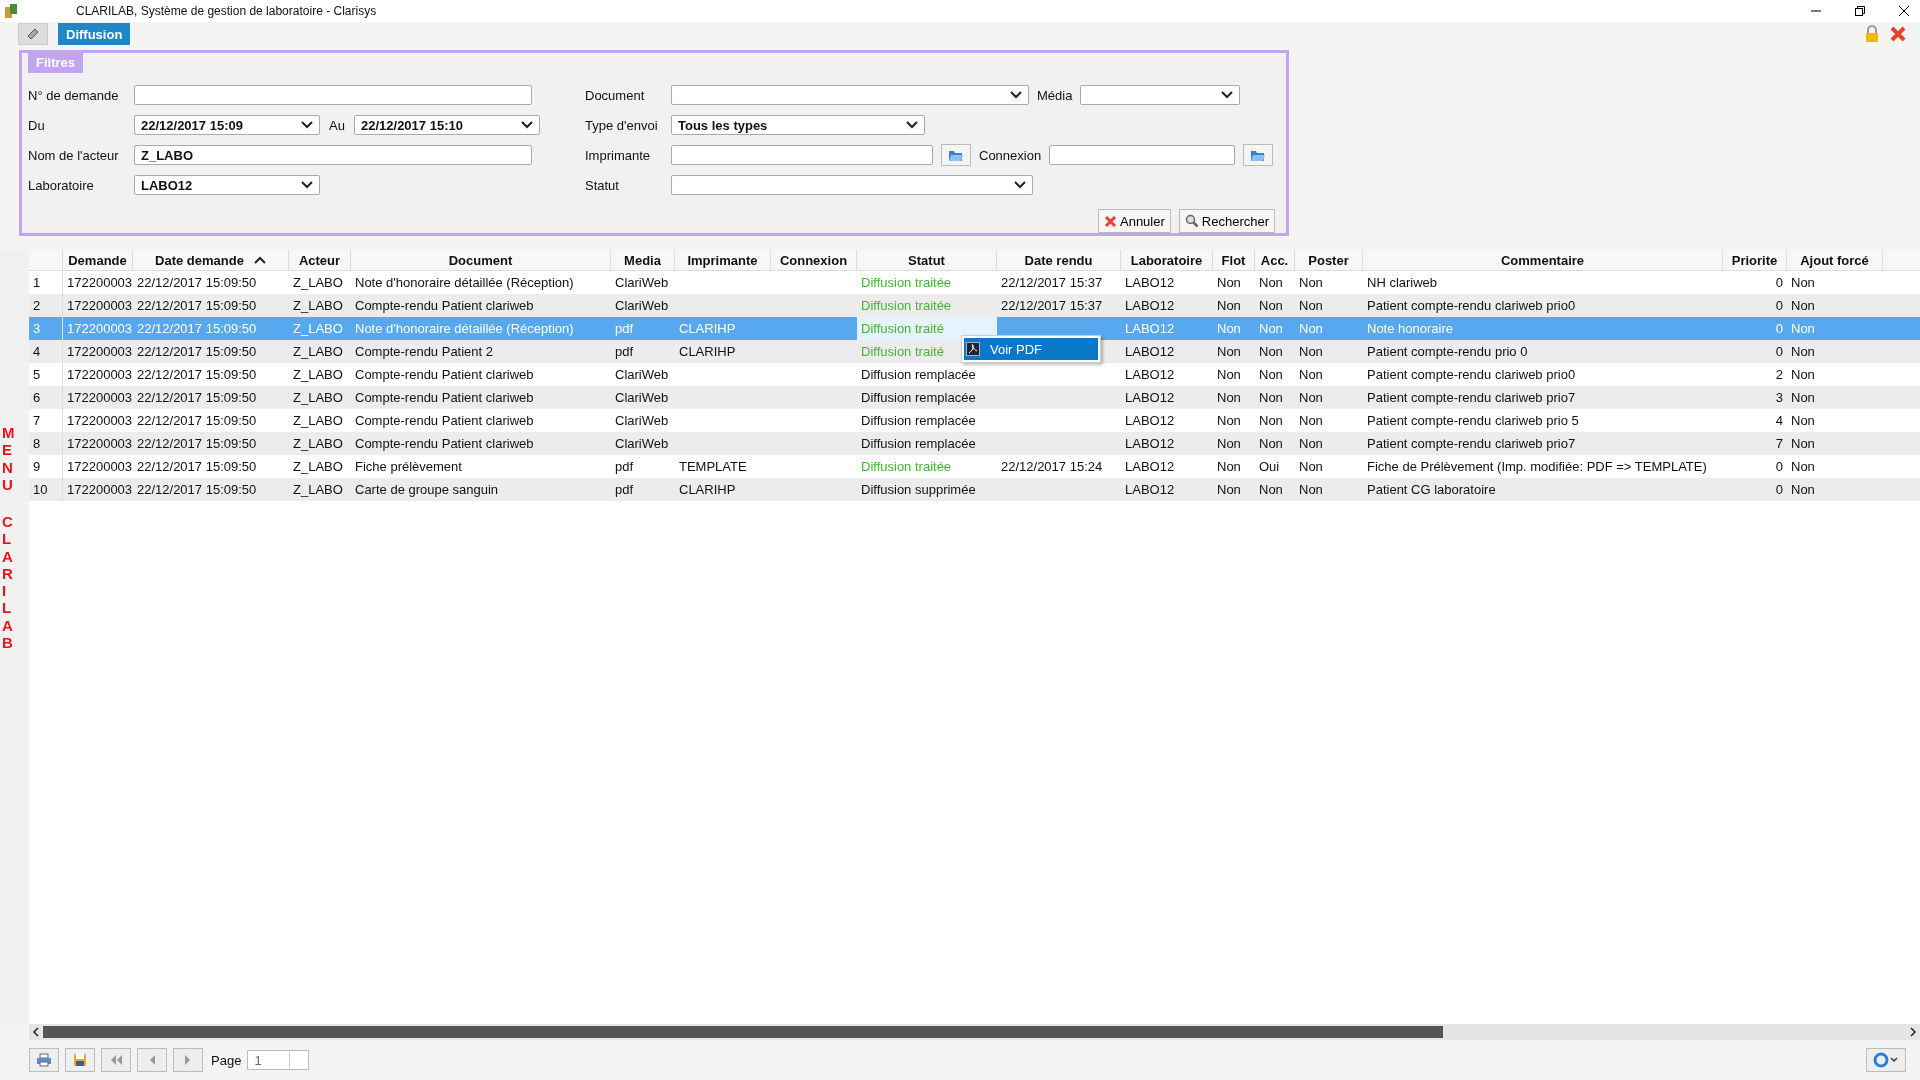  Describe the element at coordinates (1226, 221) in the screenshot. I see `search-button: Rechercher` at that location.